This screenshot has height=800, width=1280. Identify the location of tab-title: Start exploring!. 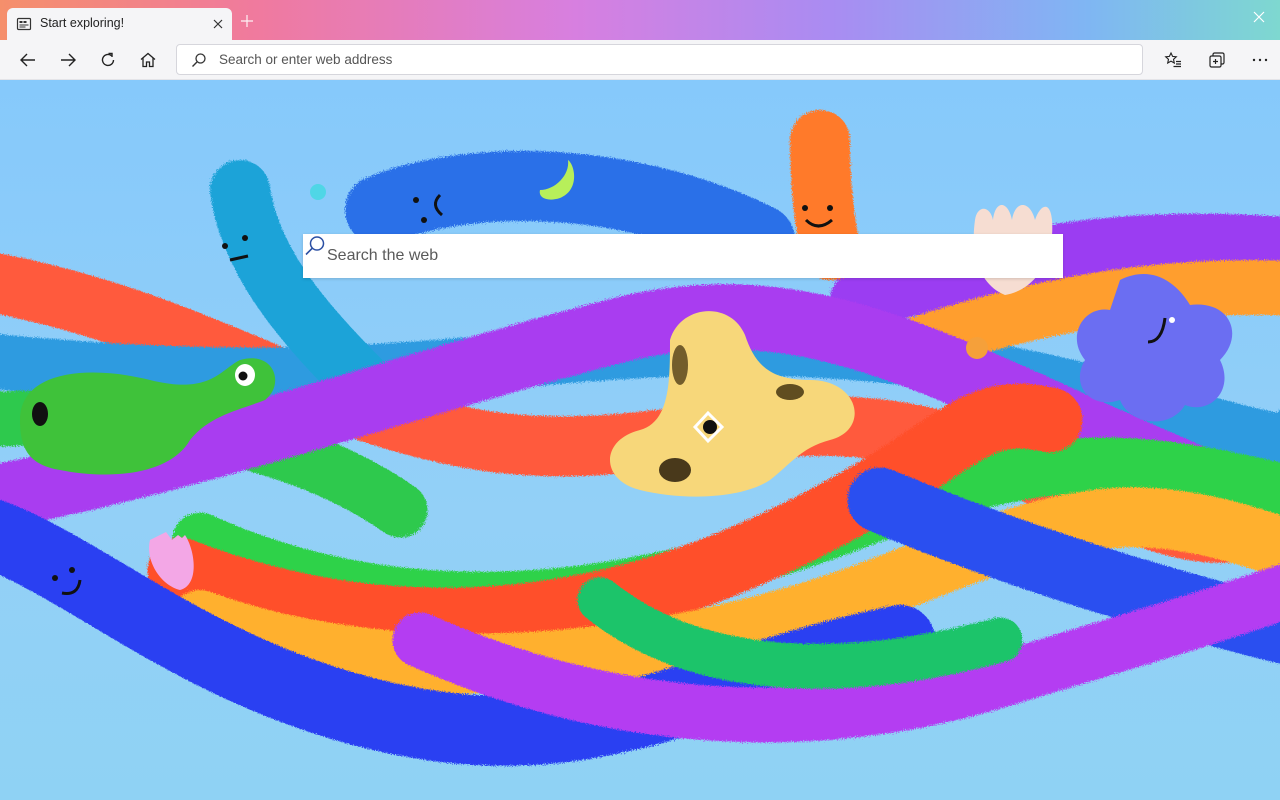
(82, 23).